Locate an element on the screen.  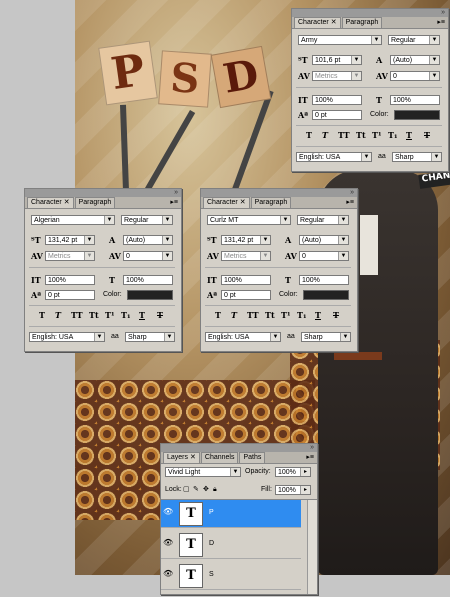
font-family-select: Algerian ▼ is located at coordinates (73, 220).